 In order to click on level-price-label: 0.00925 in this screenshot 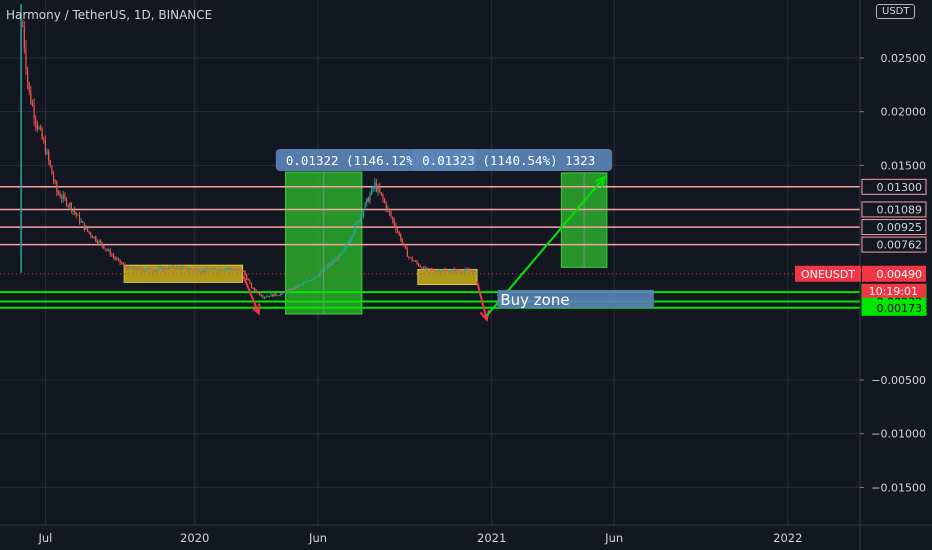, I will do `click(900, 227)`.